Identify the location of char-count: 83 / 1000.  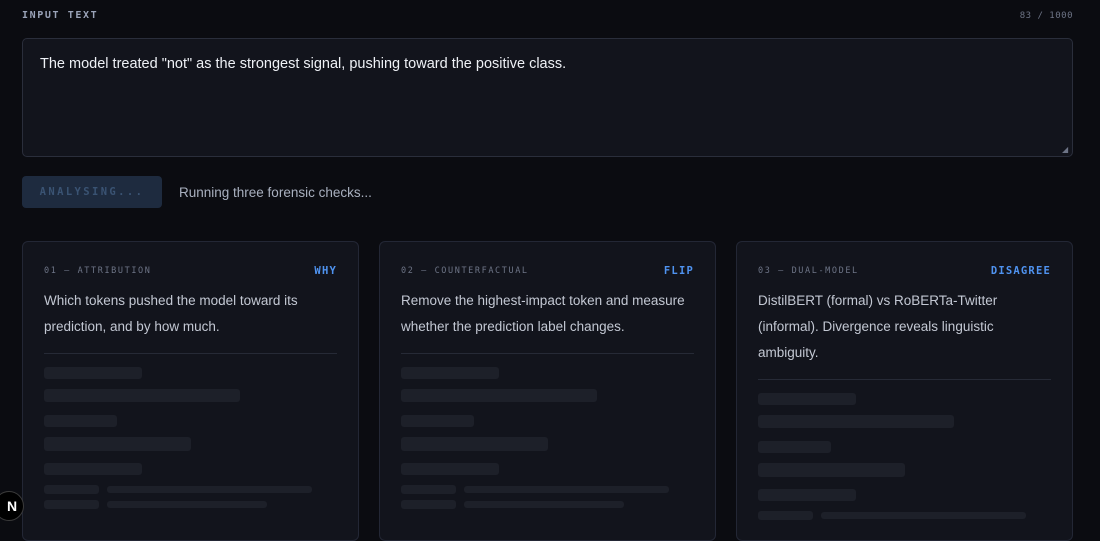
(1046, 15).